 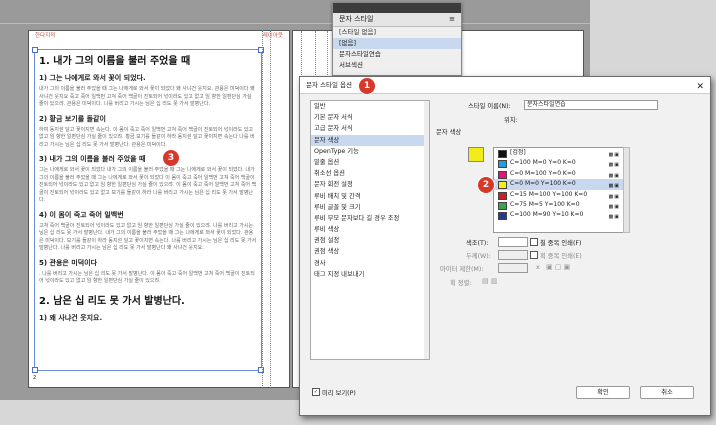 What do you see at coordinates (397, 8) in the screenshot?
I see `panel-titlebar` at bounding box center [397, 8].